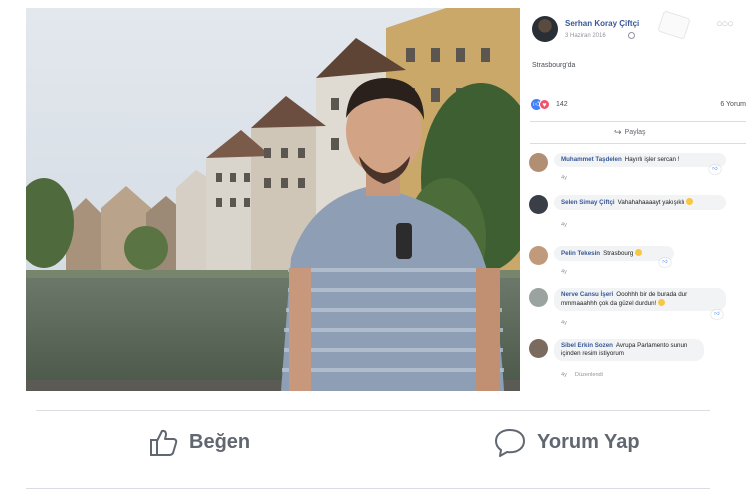 The height and width of the screenshot is (495, 752). What do you see at coordinates (674, 25) in the screenshot?
I see `tag-icon` at bounding box center [674, 25].